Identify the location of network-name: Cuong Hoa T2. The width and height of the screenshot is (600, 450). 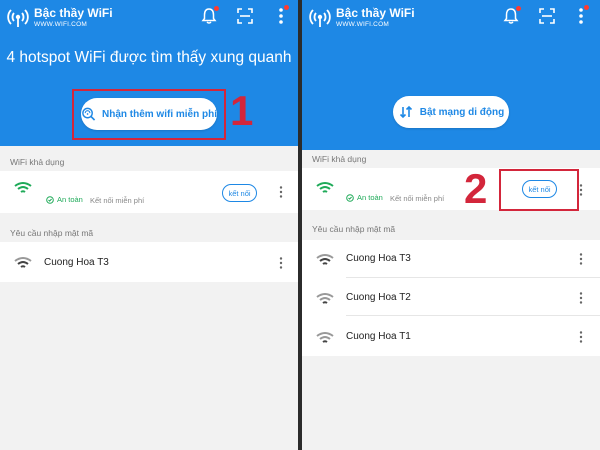
(378, 297).